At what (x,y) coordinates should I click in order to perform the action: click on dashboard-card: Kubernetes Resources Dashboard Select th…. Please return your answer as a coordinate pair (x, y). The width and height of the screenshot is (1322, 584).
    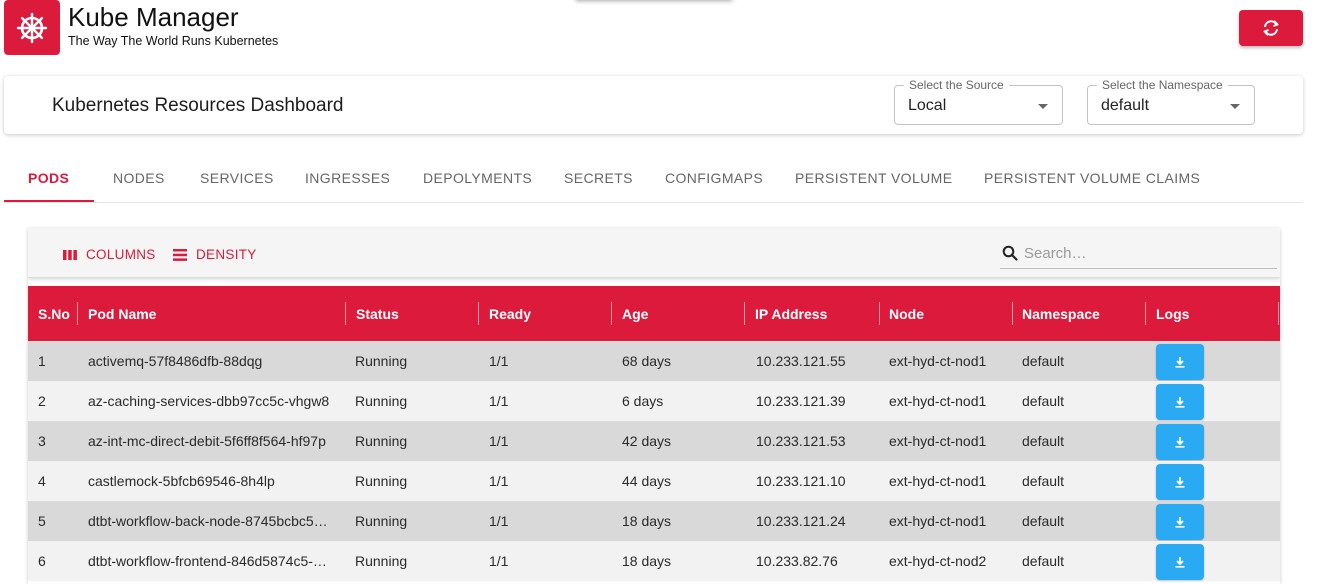
    Looking at the image, I should click on (653, 105).